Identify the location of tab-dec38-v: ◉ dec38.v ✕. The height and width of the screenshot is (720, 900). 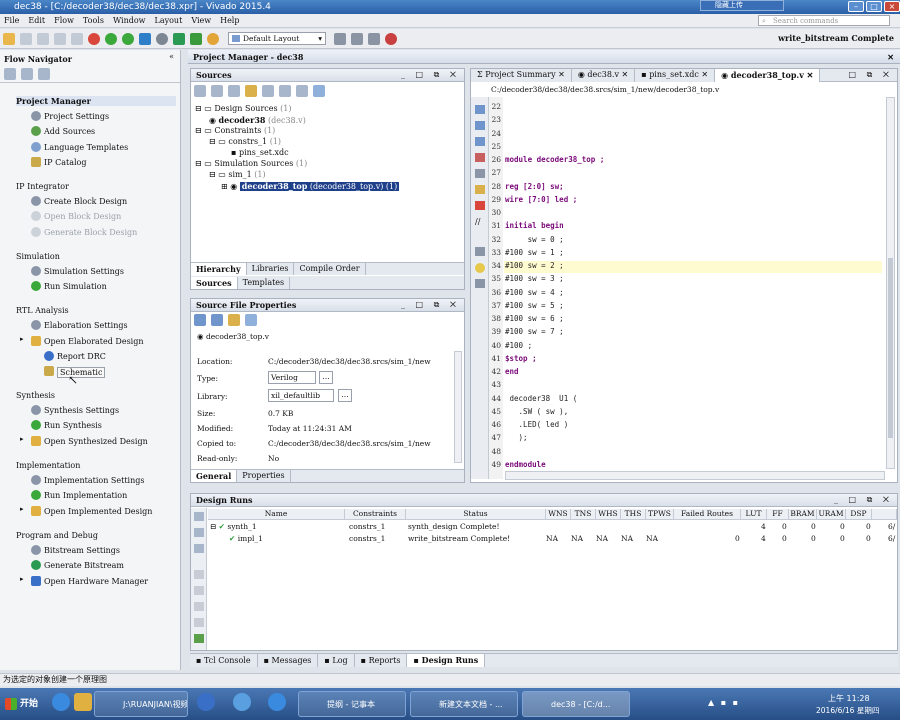
(603, 75).